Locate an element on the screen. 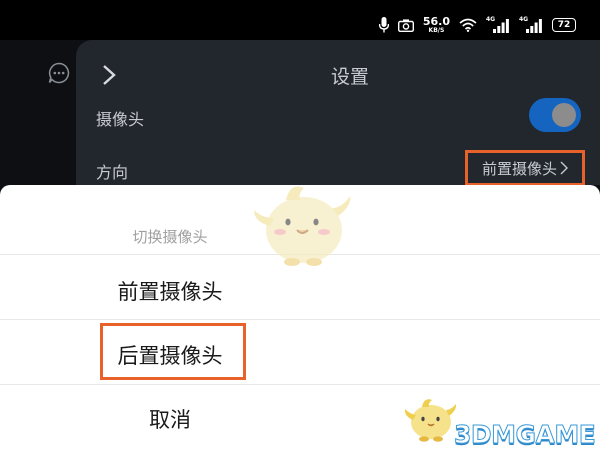 This screenshot has height=450, width=600. cancel-button: 取消 is located at coordinates (170, 419).